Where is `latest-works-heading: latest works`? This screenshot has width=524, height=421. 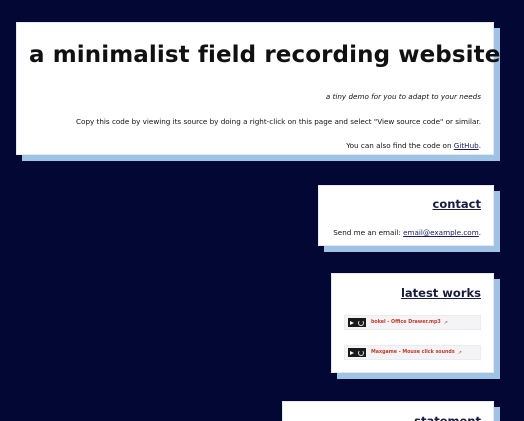 latest-works-heading: latest works is located at coordinates (412, 293).